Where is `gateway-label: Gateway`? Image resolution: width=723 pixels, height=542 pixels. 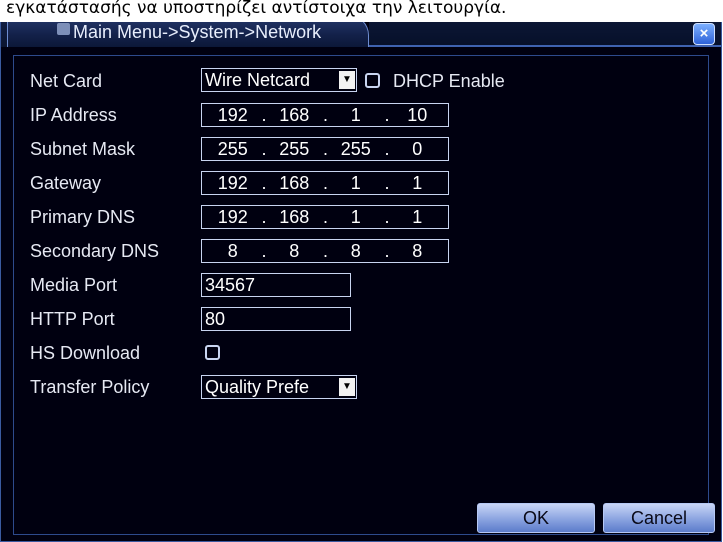
gateway-label: Gateway is located at coordinates (66, 183).